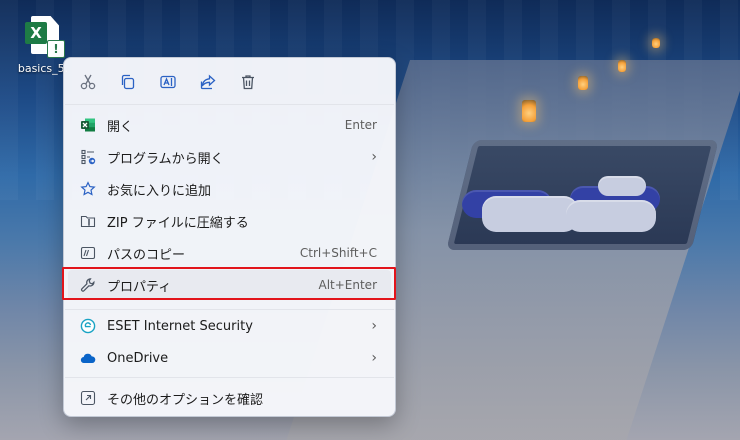 The image size is (740, 440). I want to click on menu-item-eset: ESET Internet Security ›, so click(229, 326).